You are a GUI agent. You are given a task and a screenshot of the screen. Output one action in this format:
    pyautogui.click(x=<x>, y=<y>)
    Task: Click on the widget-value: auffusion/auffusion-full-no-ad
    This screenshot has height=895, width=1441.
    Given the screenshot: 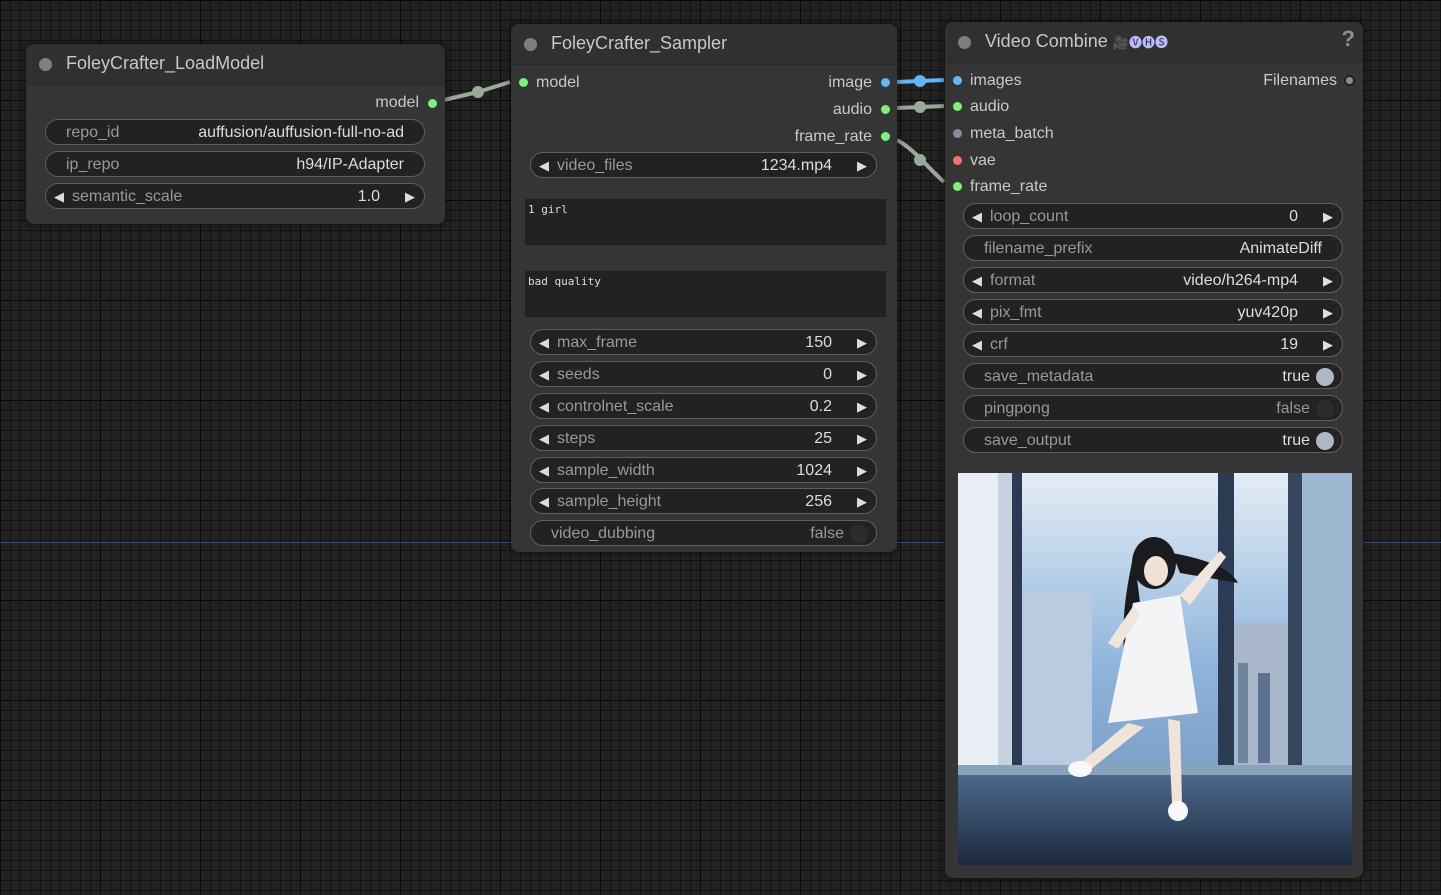 What is the action you would take?
    pyautogui.click(x=301, y=132)
    